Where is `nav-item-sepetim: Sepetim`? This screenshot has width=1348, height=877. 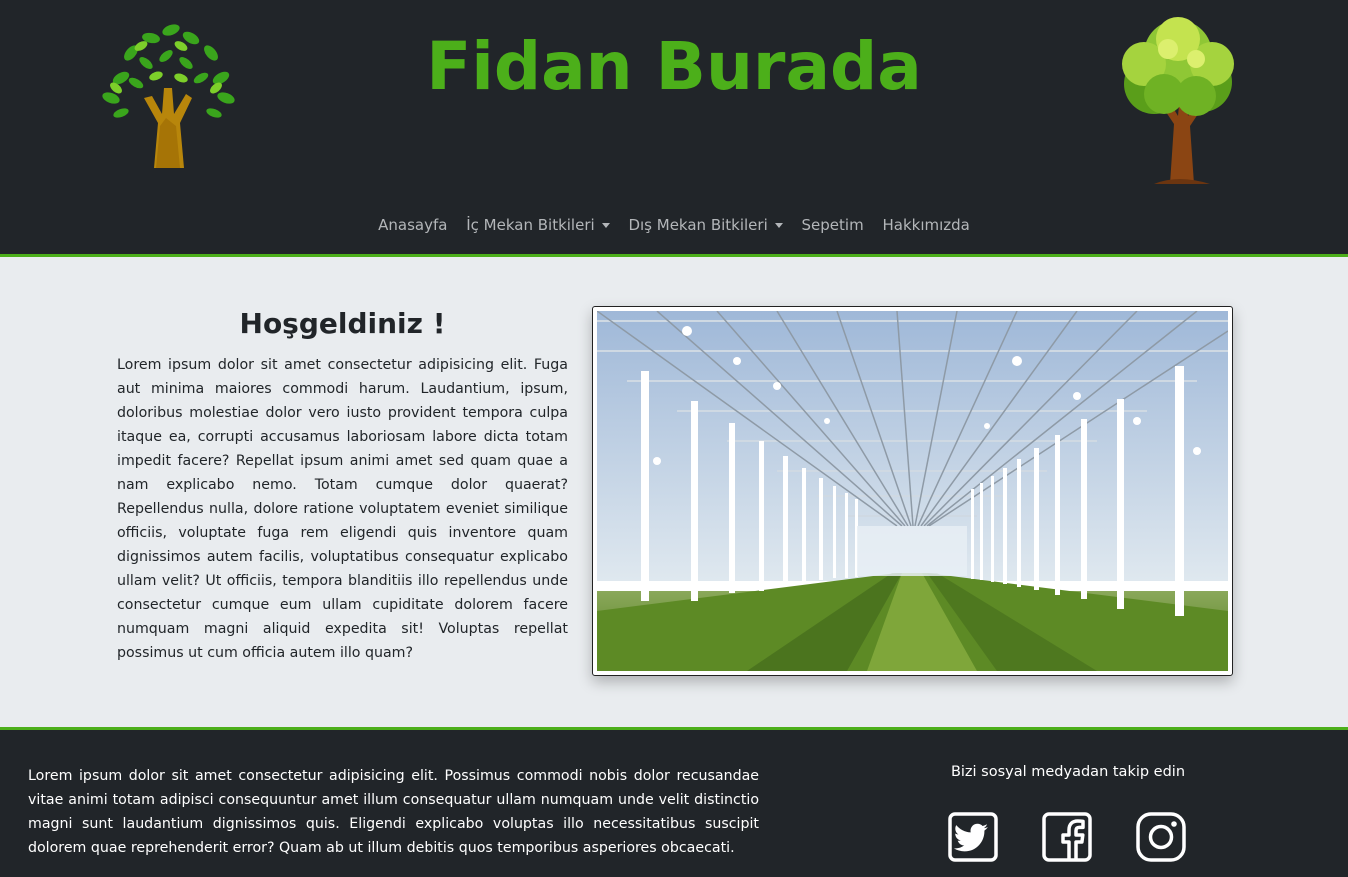
nav-item-sepetim: Sepetim is located at coordinates (833, 225).